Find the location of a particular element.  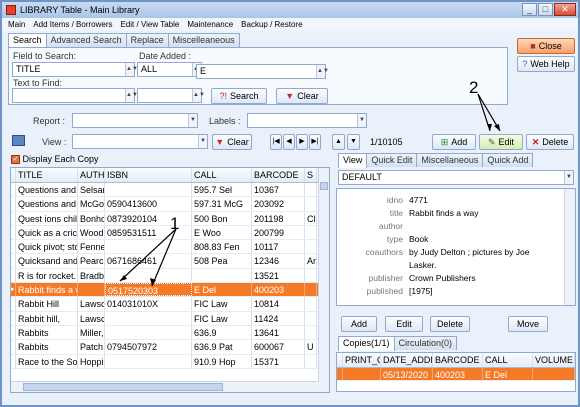

delete-button: ✕ Delete is located at coordinates (550, 142).